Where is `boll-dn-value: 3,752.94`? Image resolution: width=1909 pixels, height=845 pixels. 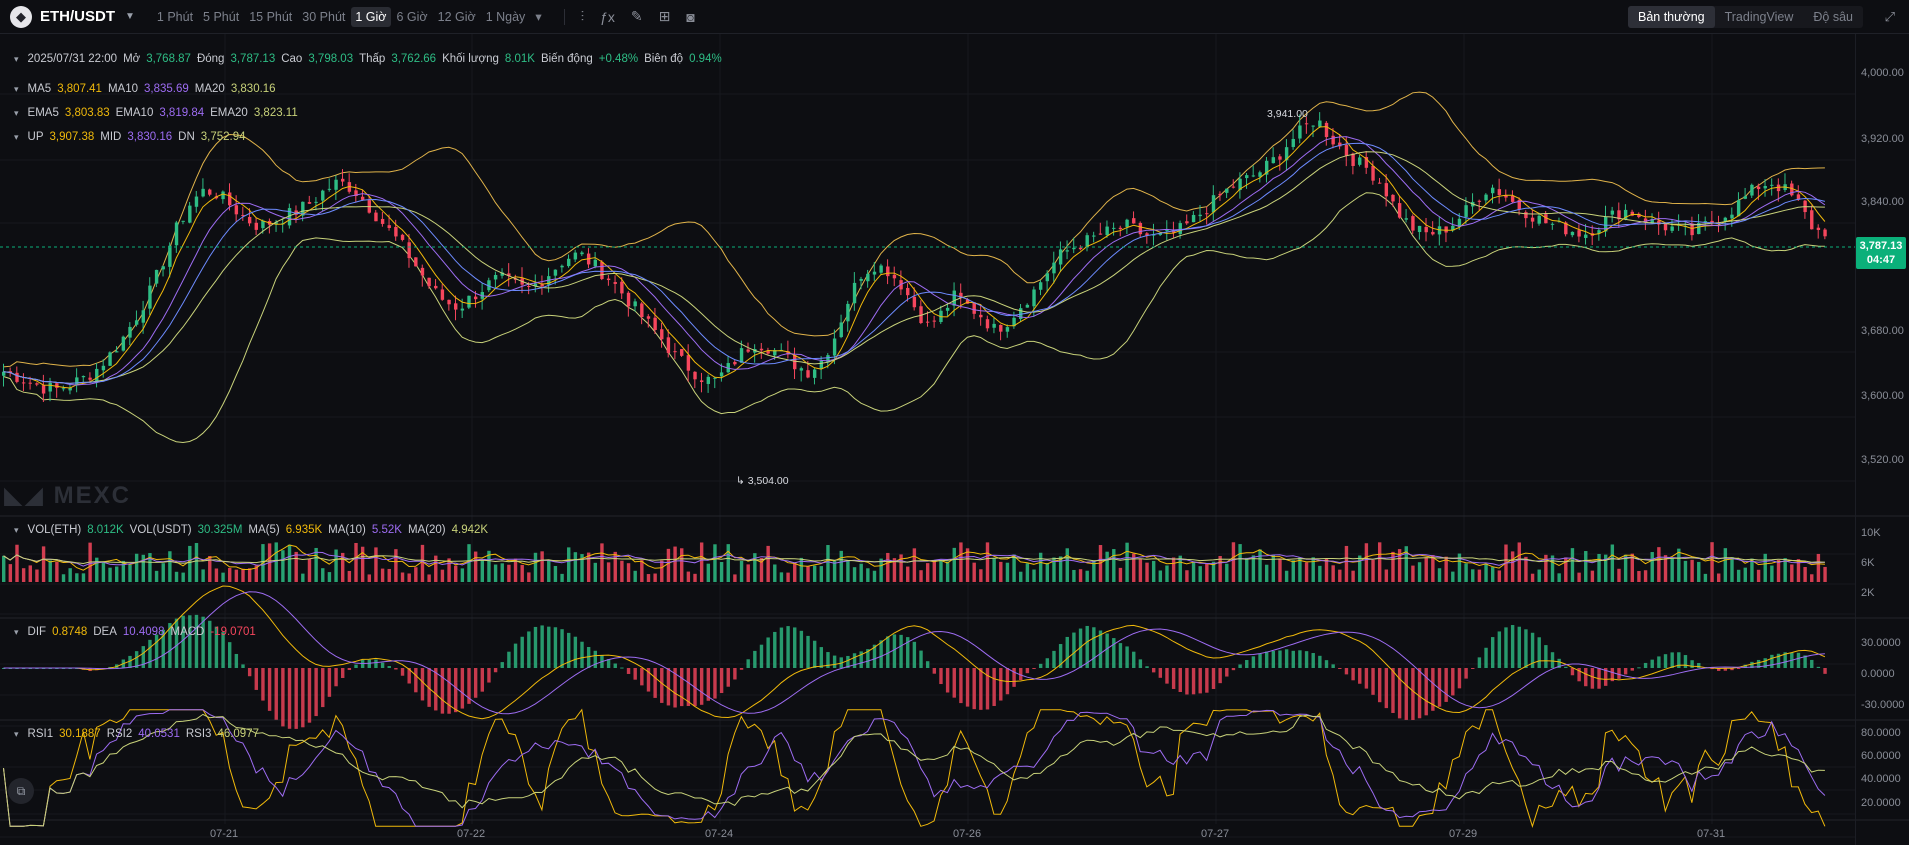 boll-dn-value: 3,752.94 is located at coordinates (223, 137).